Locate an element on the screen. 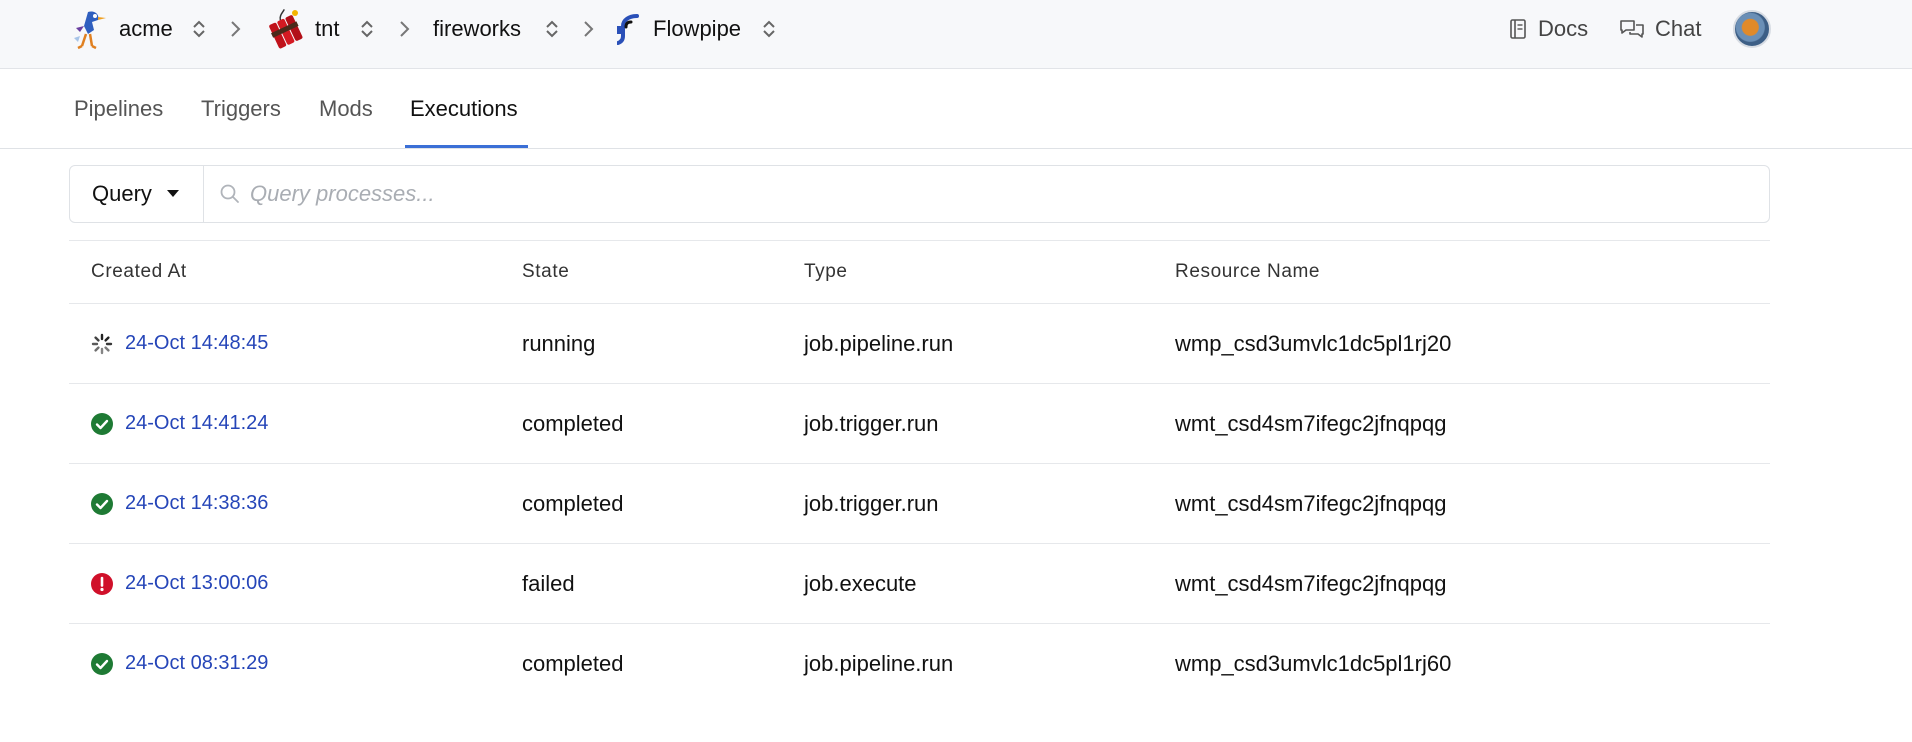 Image resolution: width=1912 pixels, height=742 pixels. column-header-resource-name: Resource Name is located at coordinates (1247, 272).